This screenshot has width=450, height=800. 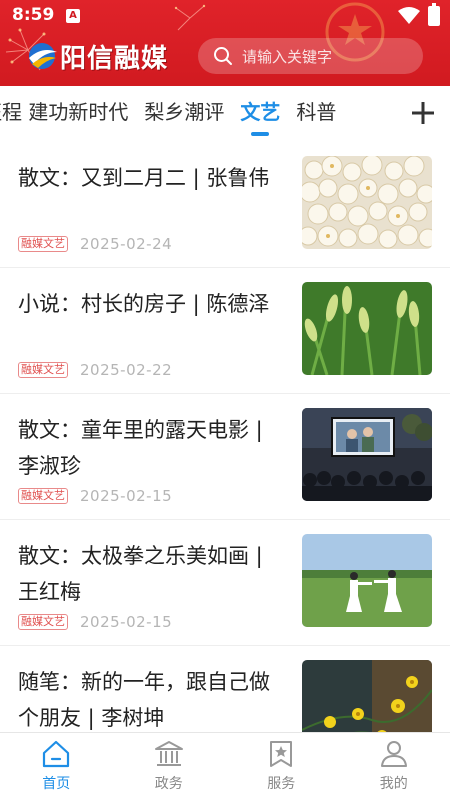 What do you see at coordinates (33, 15) in the screenshot?
I see `status-time: 8:59` at bounding box center [33, 15].